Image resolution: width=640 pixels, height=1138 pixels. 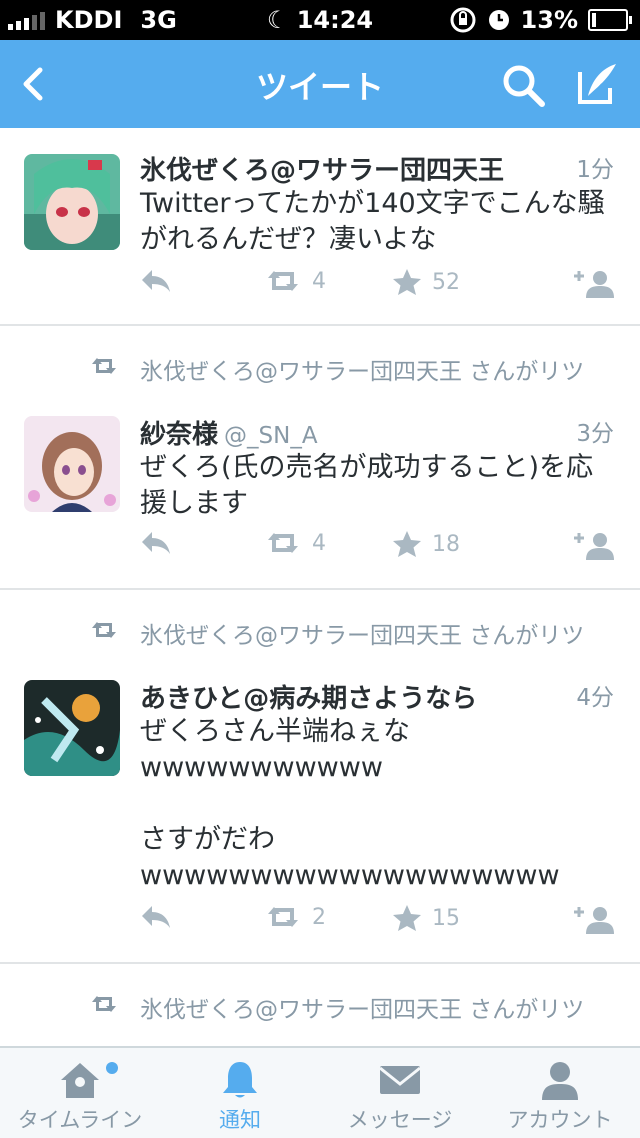 What do you see at coordinates (240, 1120) in the screenshot?
I see `tab-label: 通知` at bounding box center [240, 1120].